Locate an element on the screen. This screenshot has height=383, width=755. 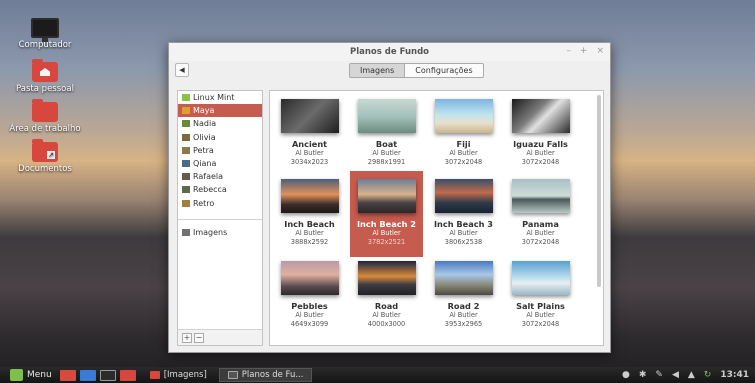
desktop-icon-home: Pasta pessoal is located at coordinates (45, 76).